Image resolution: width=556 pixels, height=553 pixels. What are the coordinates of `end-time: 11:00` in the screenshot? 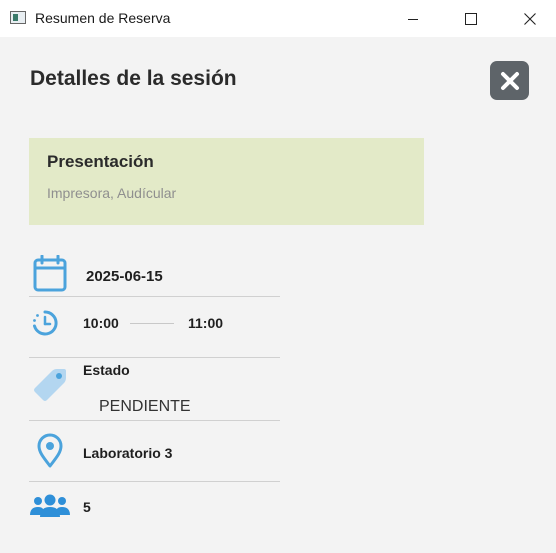 It's located at (206, 323).